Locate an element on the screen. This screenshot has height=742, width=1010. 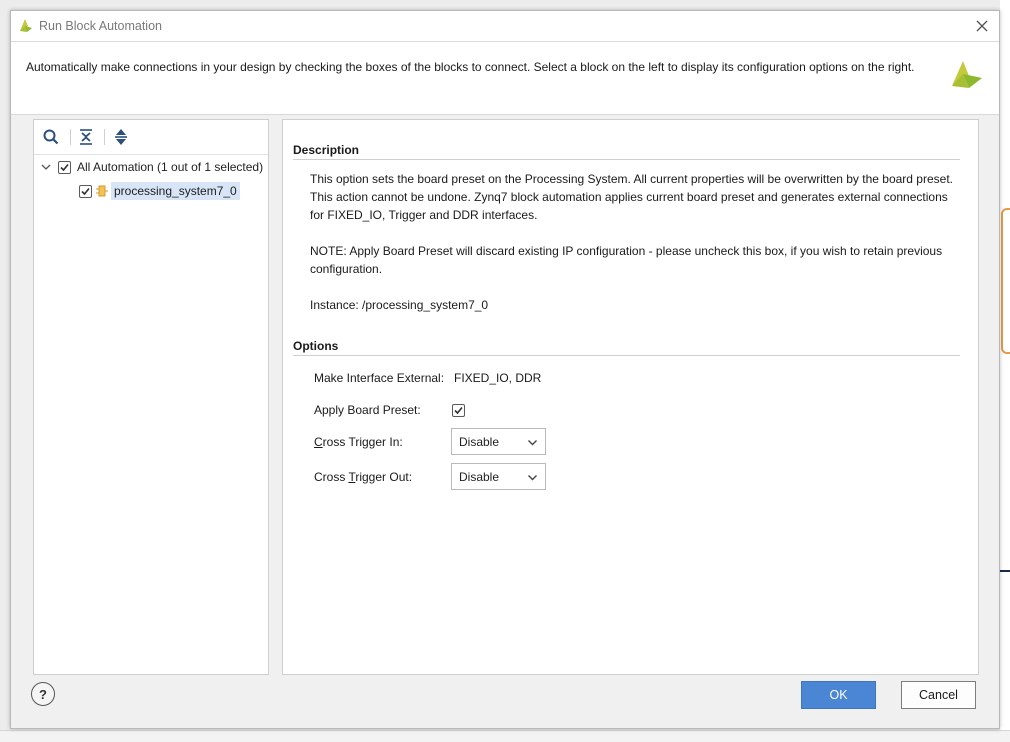
description-heading: Description is located at coordinates (326, 150).